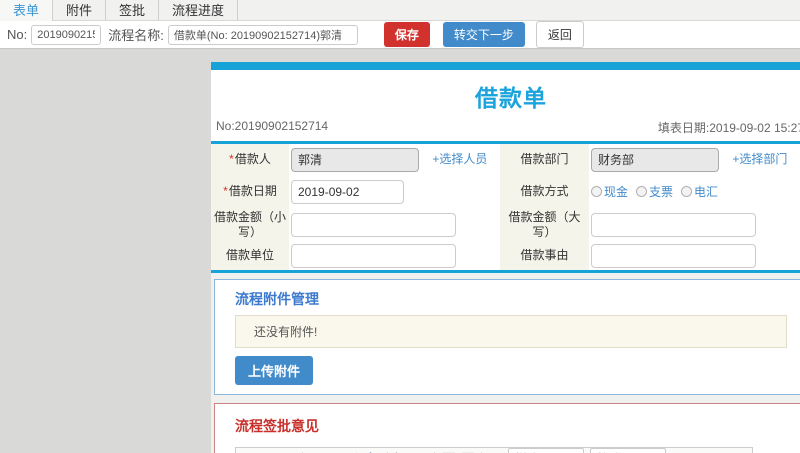  I want to click on method-option-cheque: 支票, so click(654, 191).